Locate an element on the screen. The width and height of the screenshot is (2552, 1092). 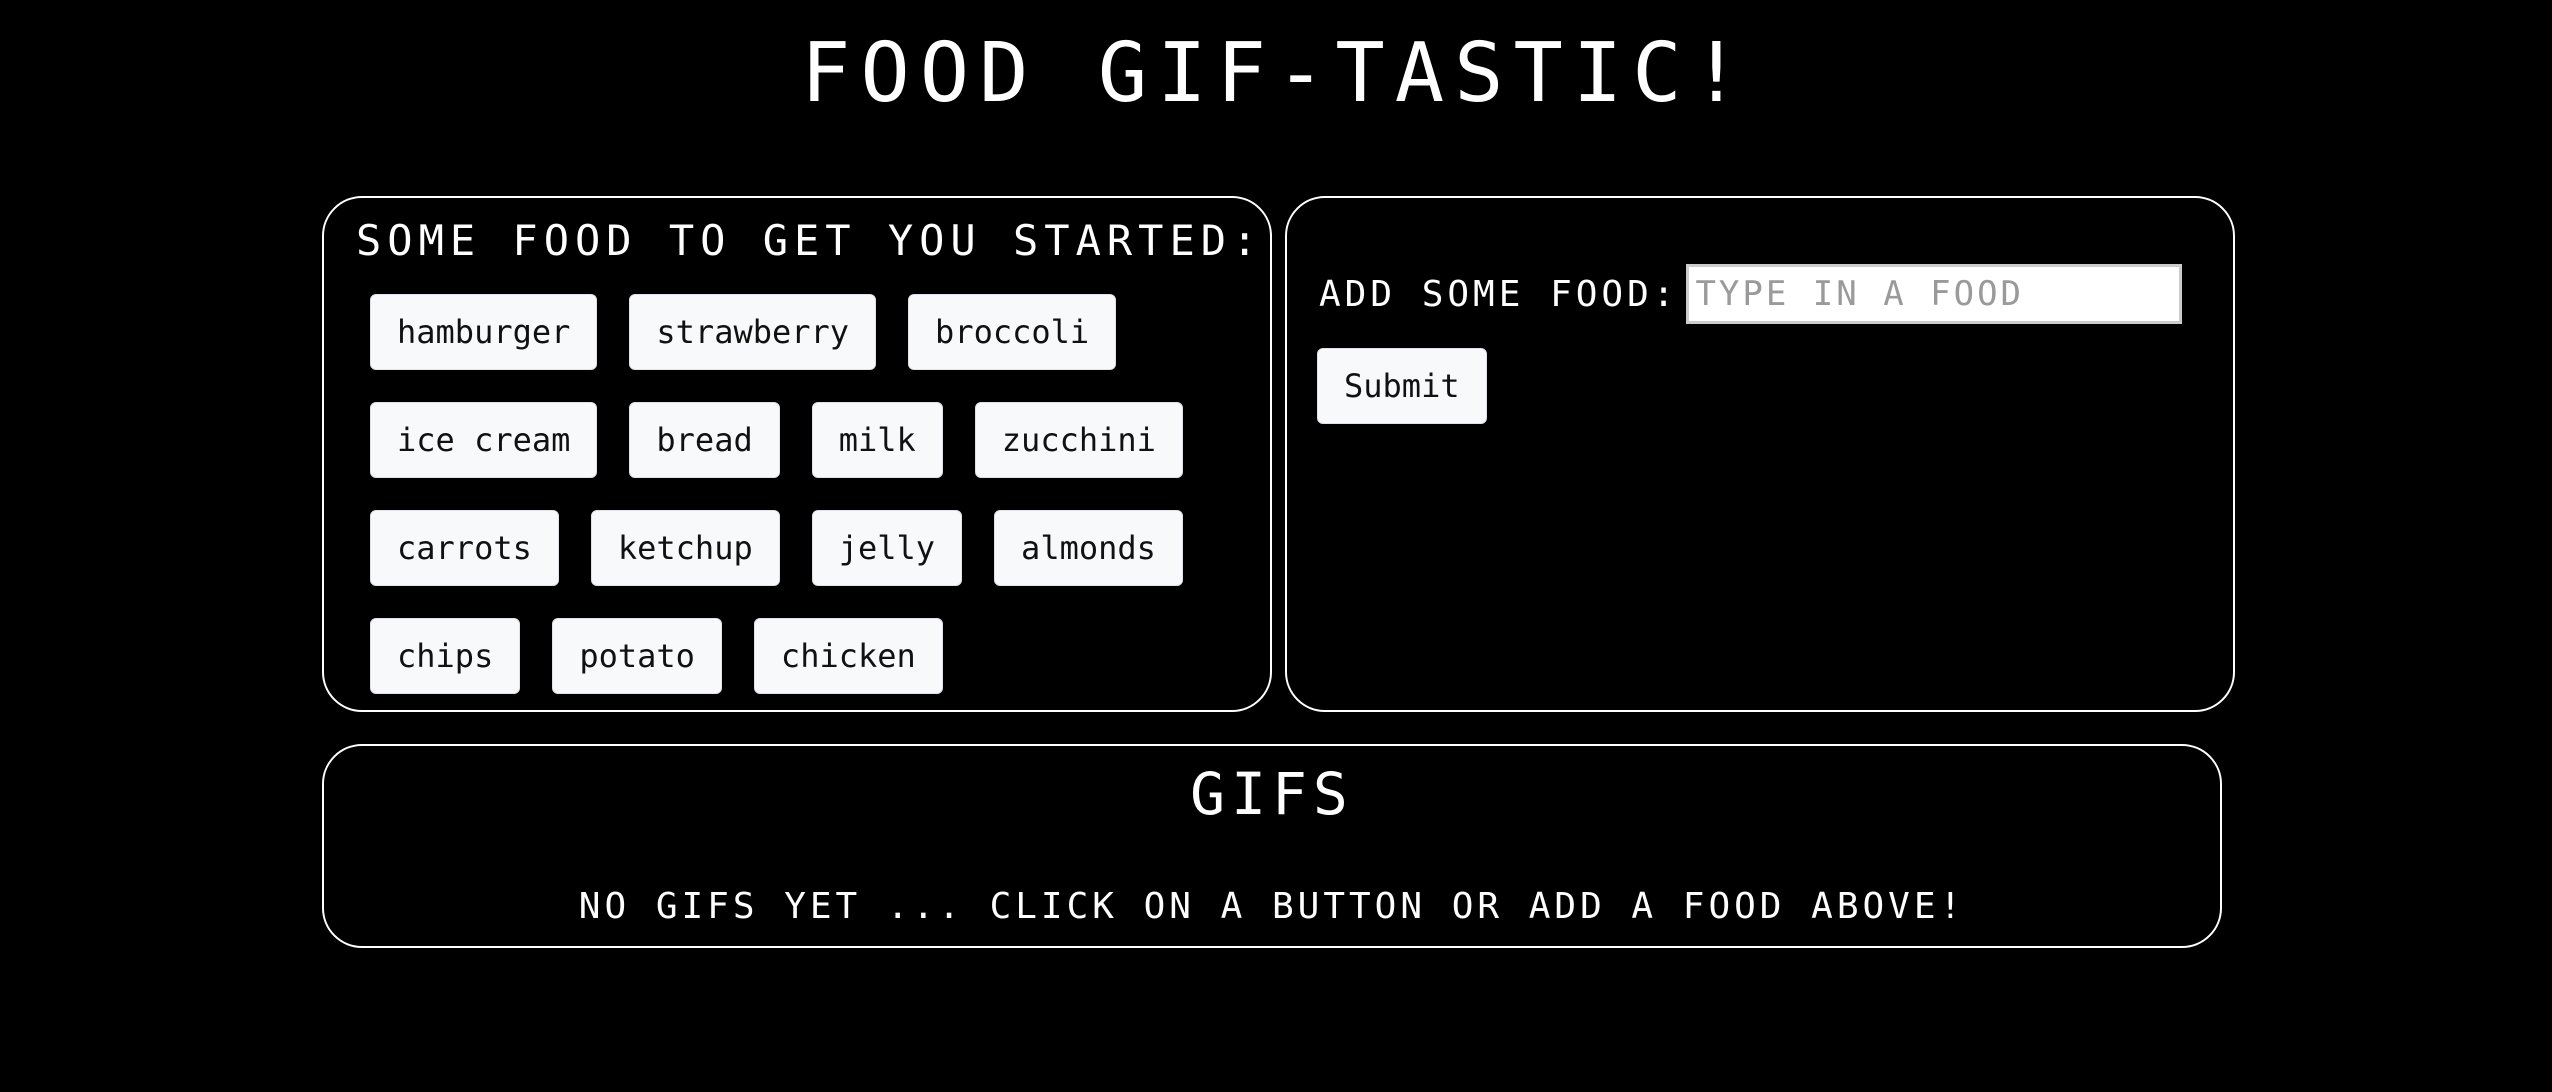
food-button-milk: milk is located at coordinates (877, 440).